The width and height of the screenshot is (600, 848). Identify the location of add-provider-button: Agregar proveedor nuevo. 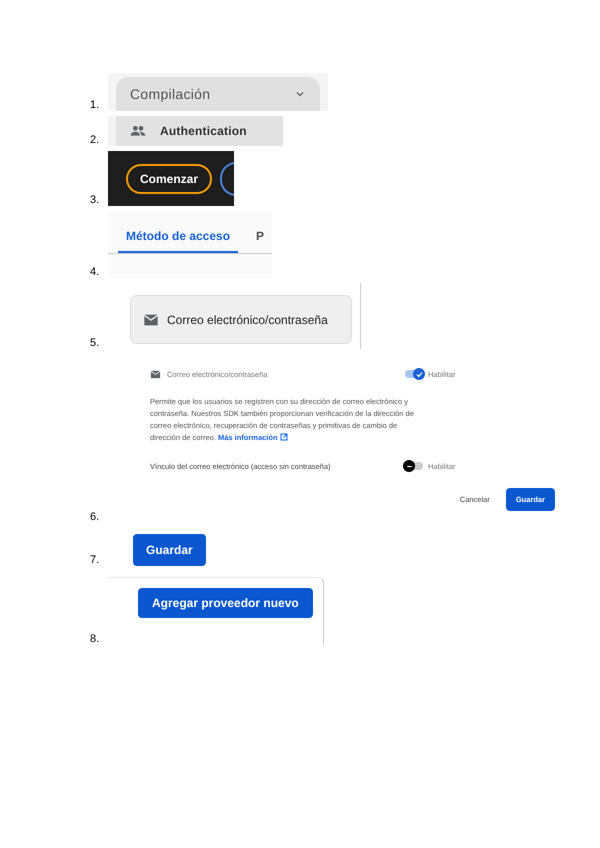
(225, 603).